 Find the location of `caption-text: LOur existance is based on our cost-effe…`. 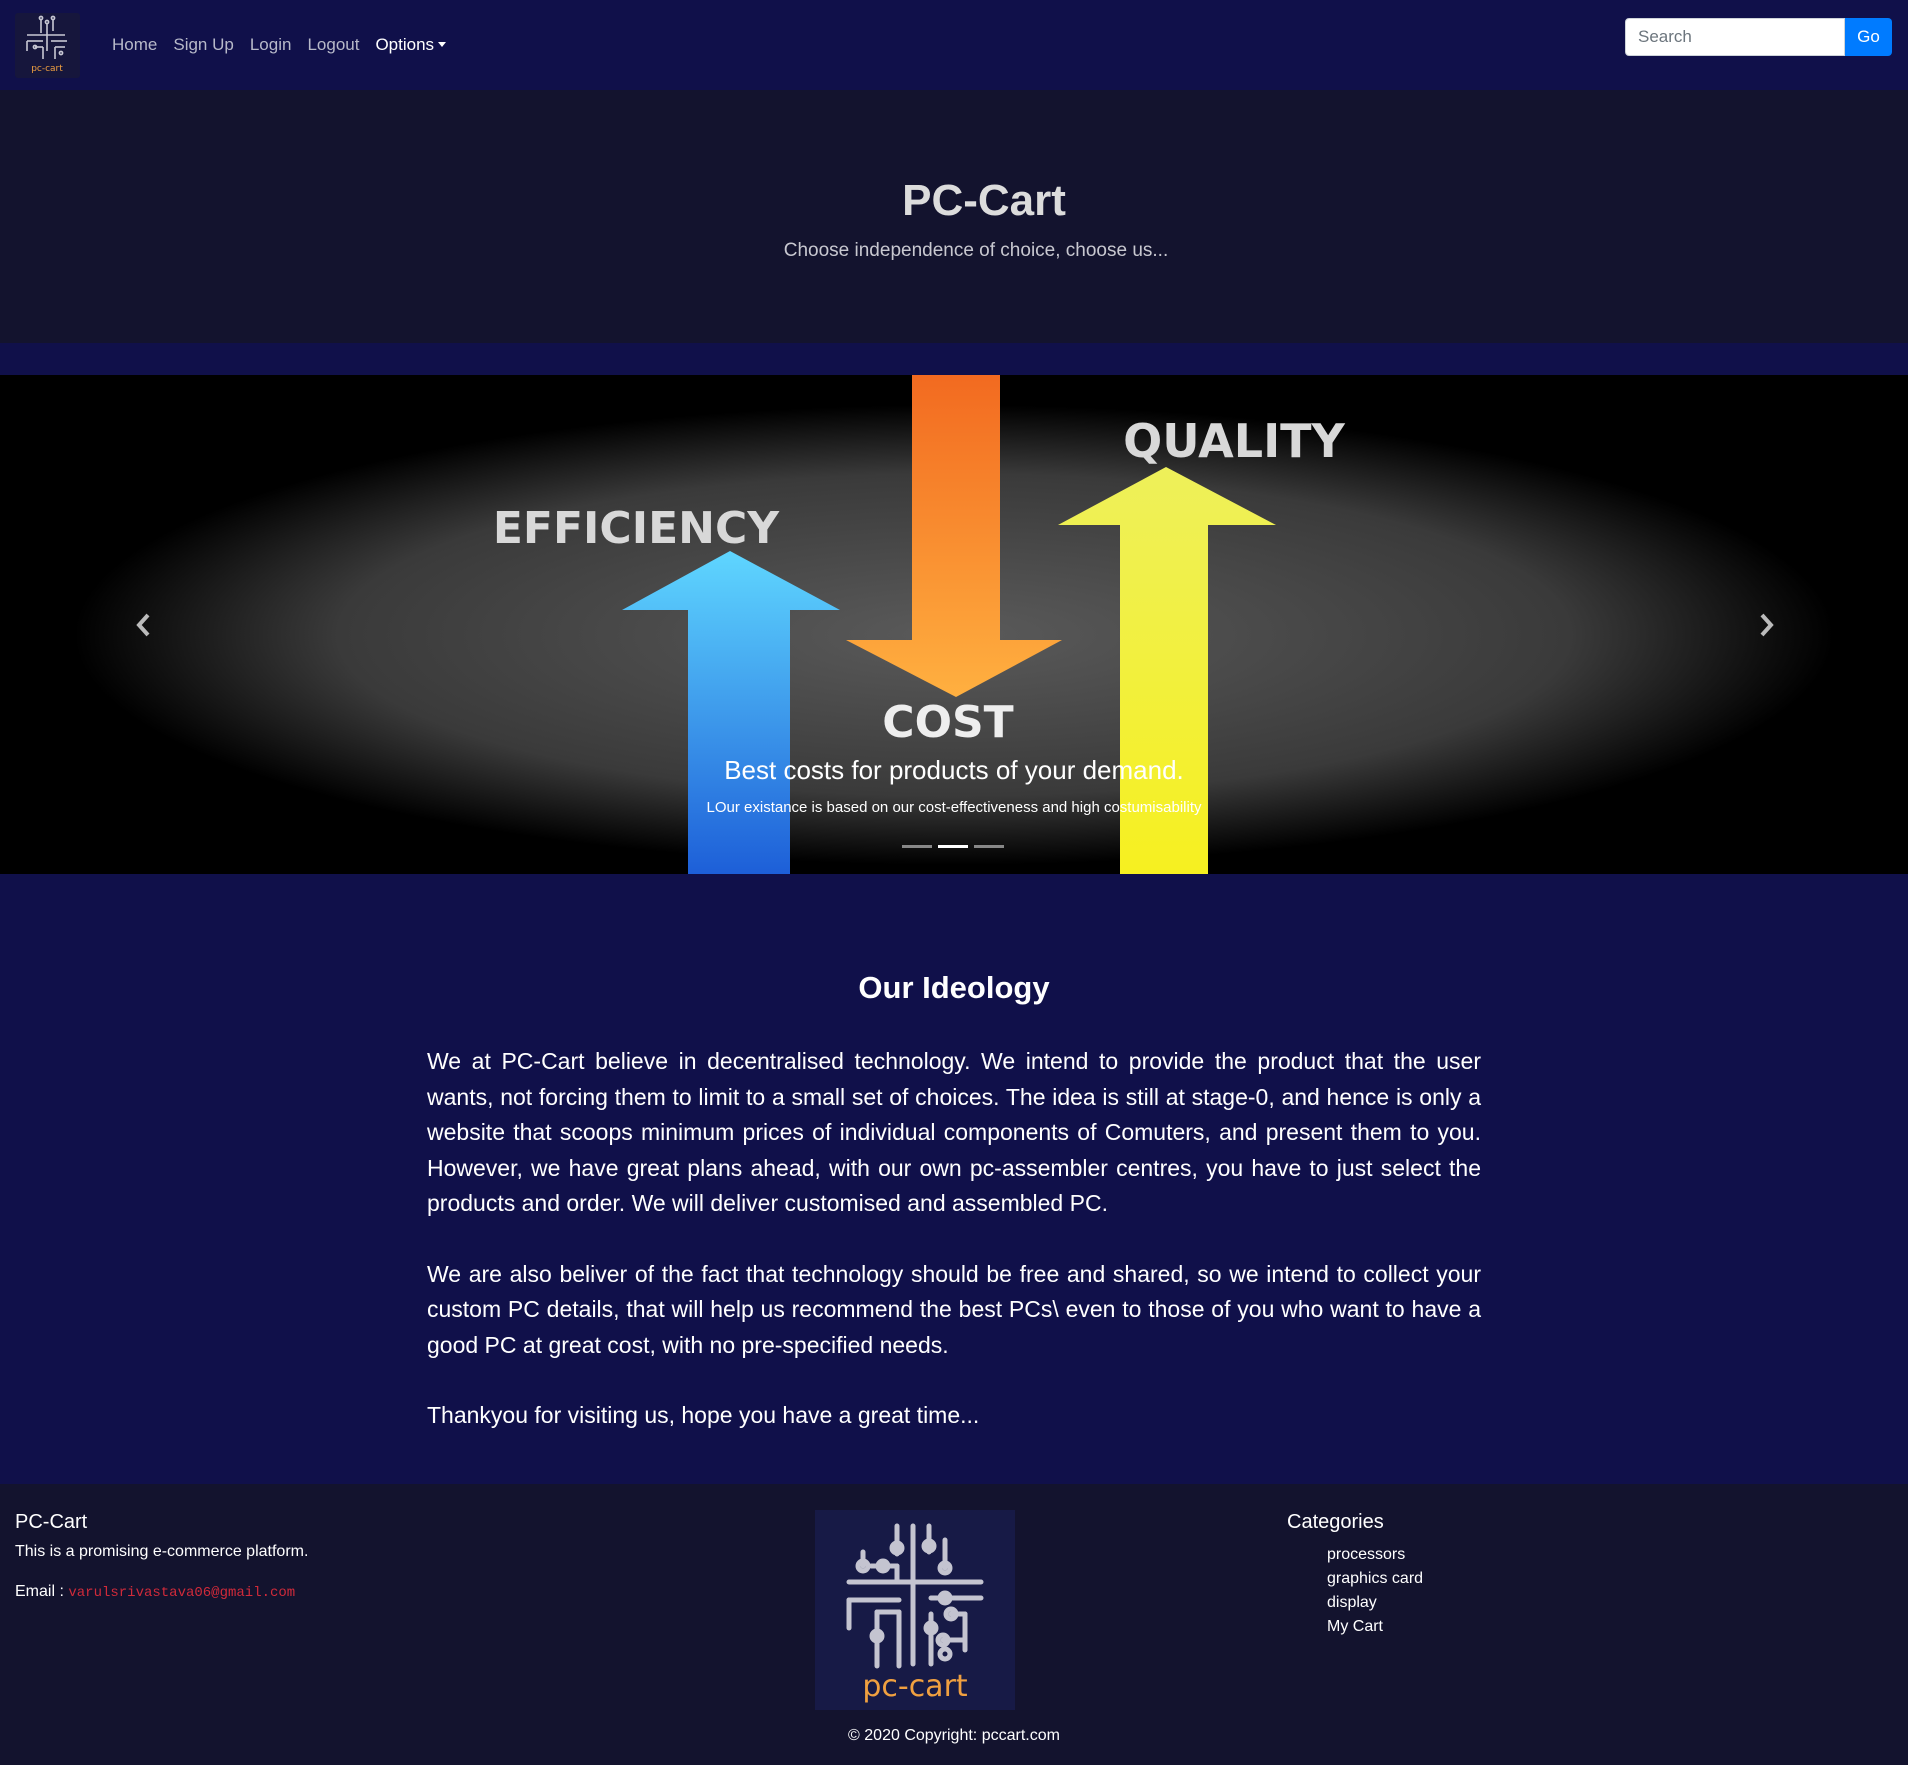

caption-text: LOur existance is based on our cost-effe… is located at coordinates (954, 807).